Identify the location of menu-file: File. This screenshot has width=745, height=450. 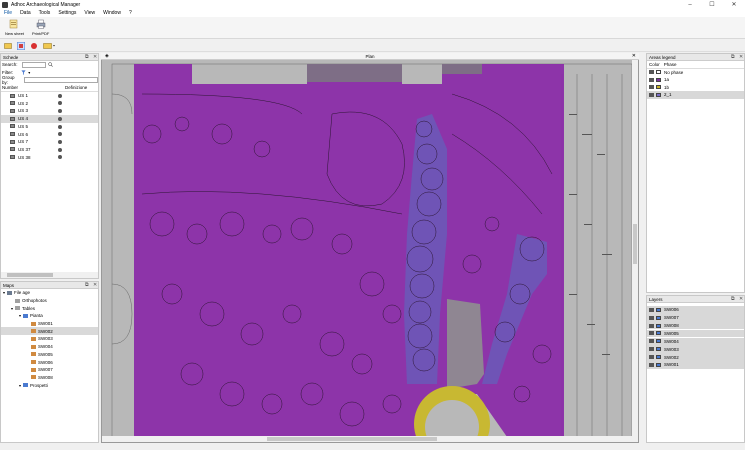
(8, 13).